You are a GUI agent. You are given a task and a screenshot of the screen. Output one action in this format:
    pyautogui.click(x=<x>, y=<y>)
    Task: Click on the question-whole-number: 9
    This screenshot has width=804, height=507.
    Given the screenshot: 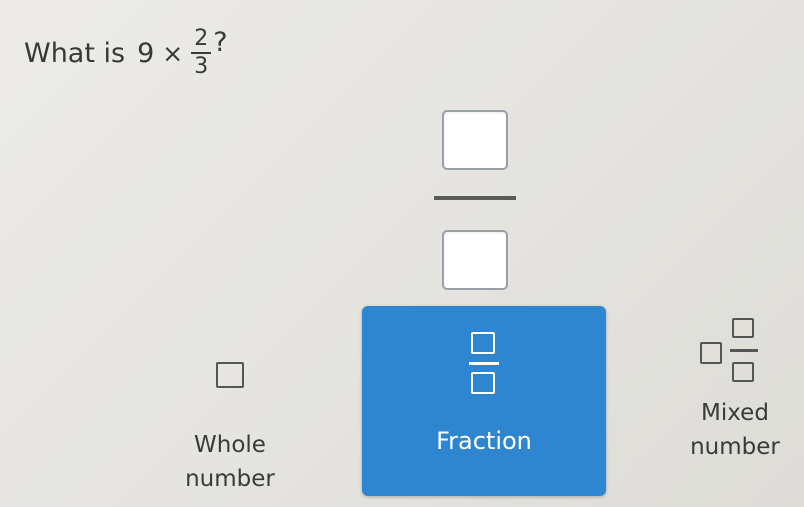 What is the action you would take?
    pyautogui.click(x=146, y=53)
    